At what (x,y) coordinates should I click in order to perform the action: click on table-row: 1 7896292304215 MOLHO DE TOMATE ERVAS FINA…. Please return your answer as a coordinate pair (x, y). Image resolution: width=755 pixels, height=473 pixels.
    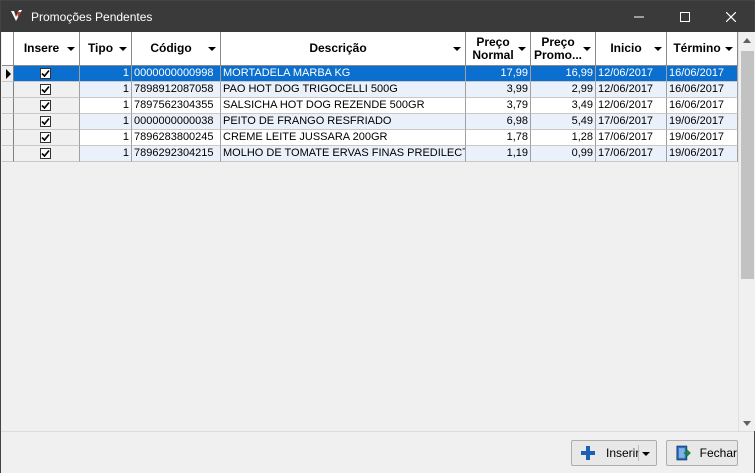
    Looking at the image, I should click on (370, 154).